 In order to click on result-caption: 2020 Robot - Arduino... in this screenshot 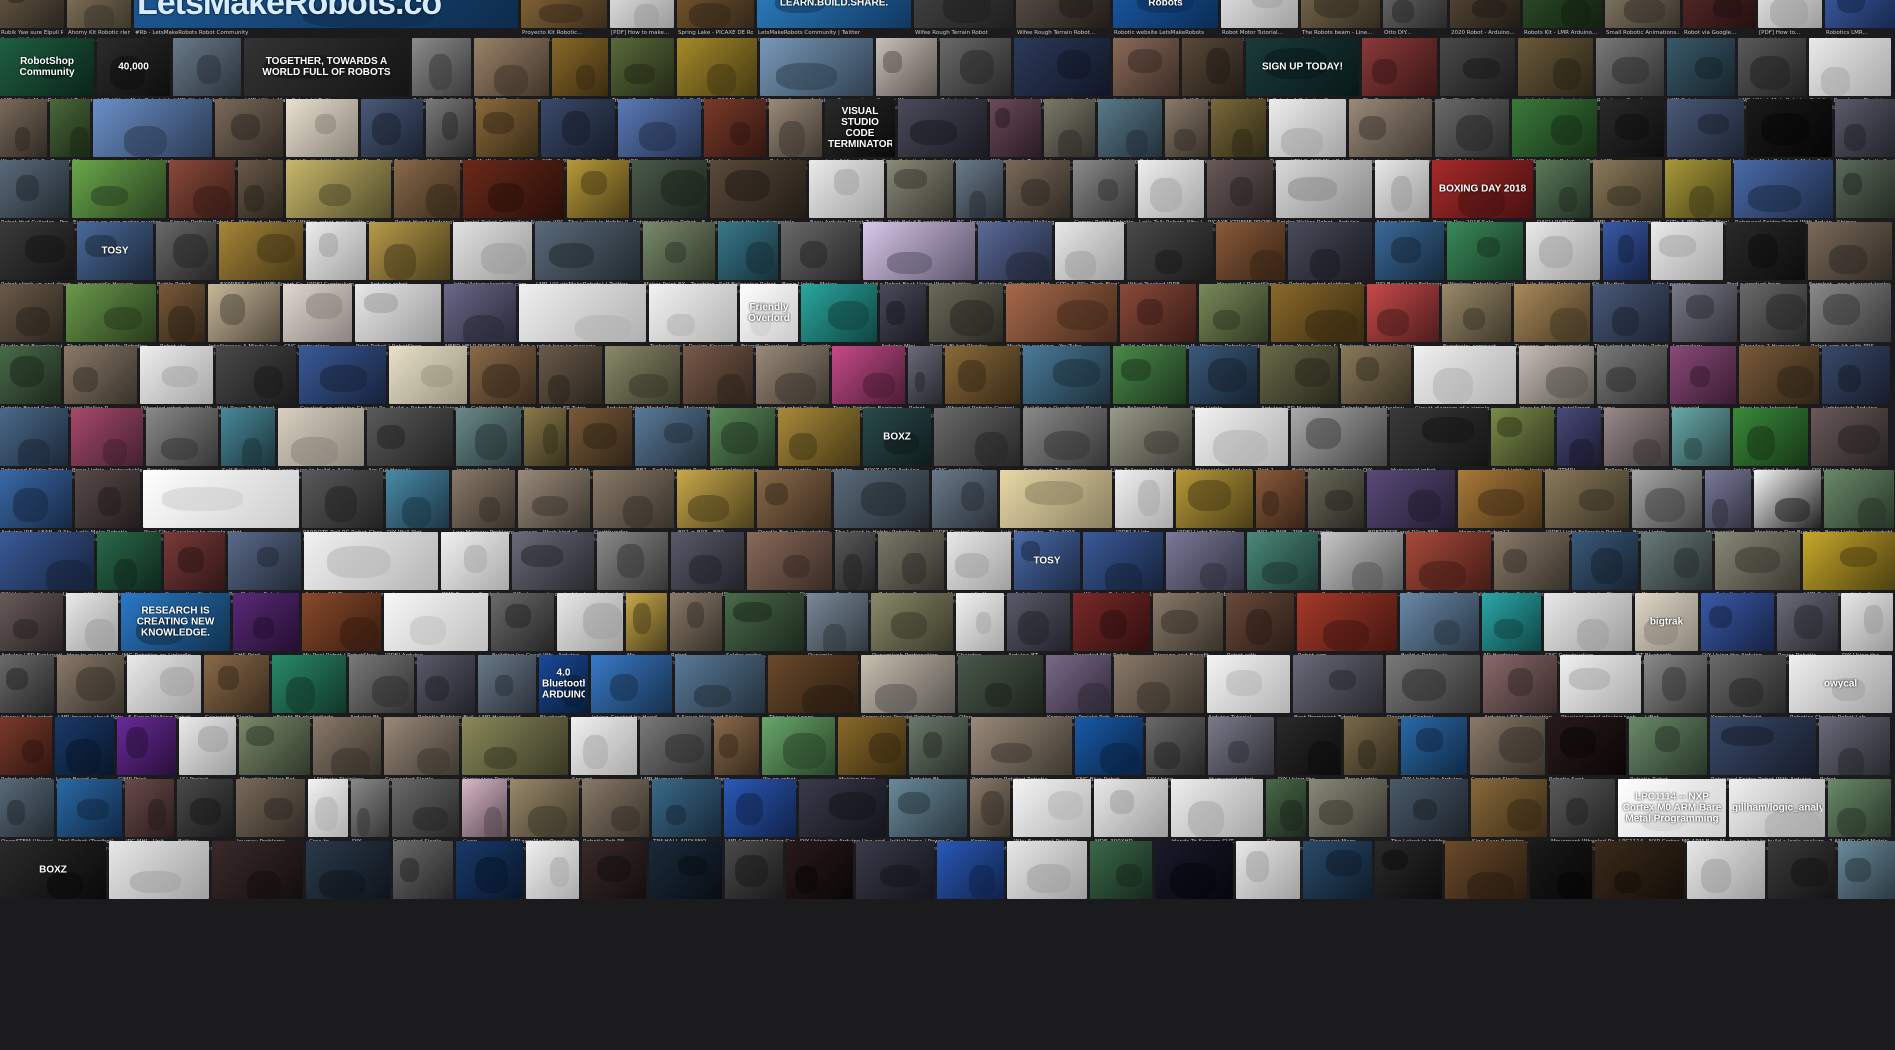, I will do `click(1485, 33)`.